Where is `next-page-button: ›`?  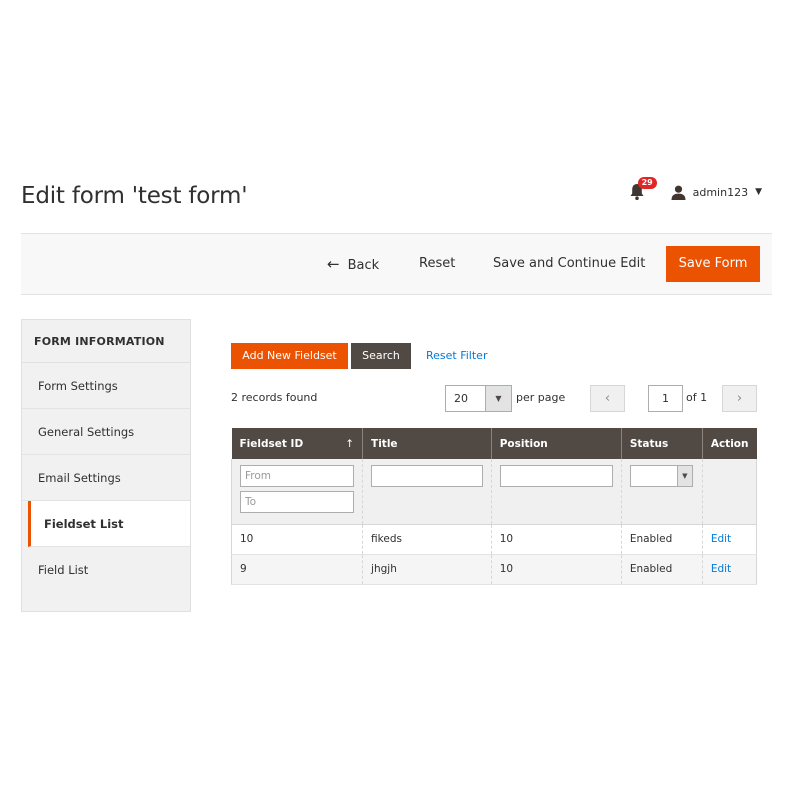 next-page-button: › is located at coordinates (739, 398).